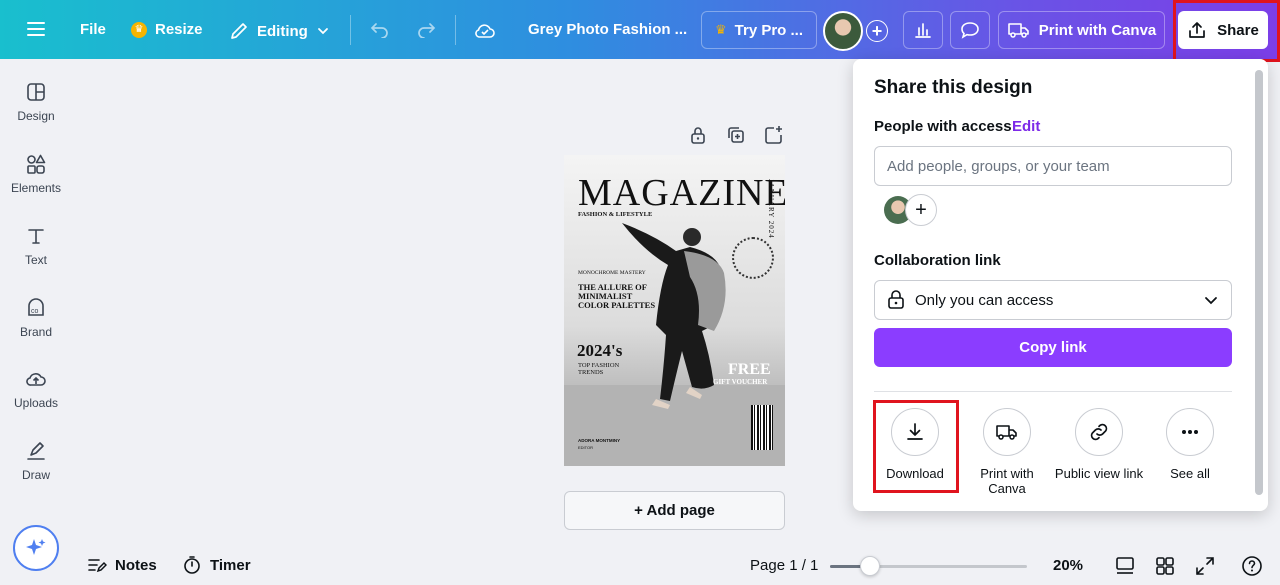  Describe the element at coordinates (1007, 481) in the screenshot. I see `option-label: Print with Canva` at that location.